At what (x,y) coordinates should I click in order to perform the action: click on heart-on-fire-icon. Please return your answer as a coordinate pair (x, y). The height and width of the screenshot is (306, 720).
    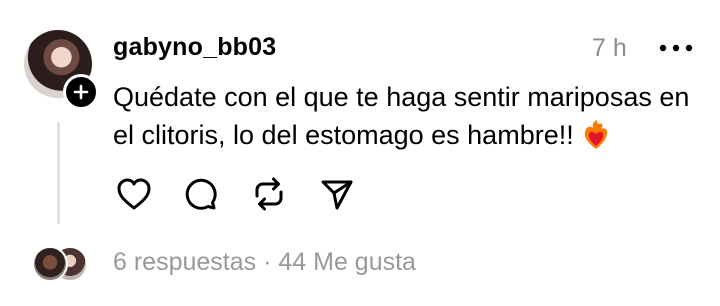
    Looking at the image, I should click on (596, 140).